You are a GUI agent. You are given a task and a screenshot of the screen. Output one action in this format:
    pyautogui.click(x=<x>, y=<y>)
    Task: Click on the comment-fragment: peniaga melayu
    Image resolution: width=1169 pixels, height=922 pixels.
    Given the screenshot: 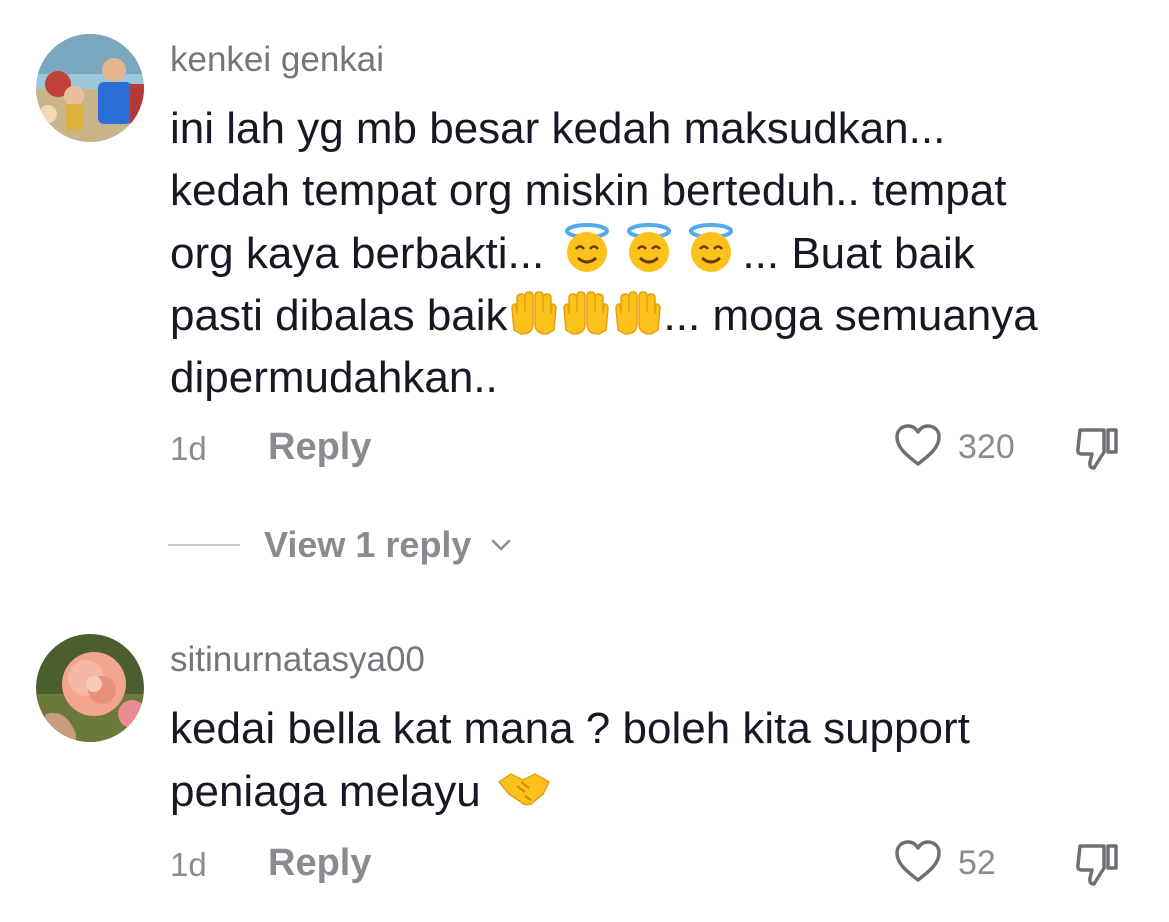 What is the action you would take?
    pyautogui.click(x=331, y=791)
    